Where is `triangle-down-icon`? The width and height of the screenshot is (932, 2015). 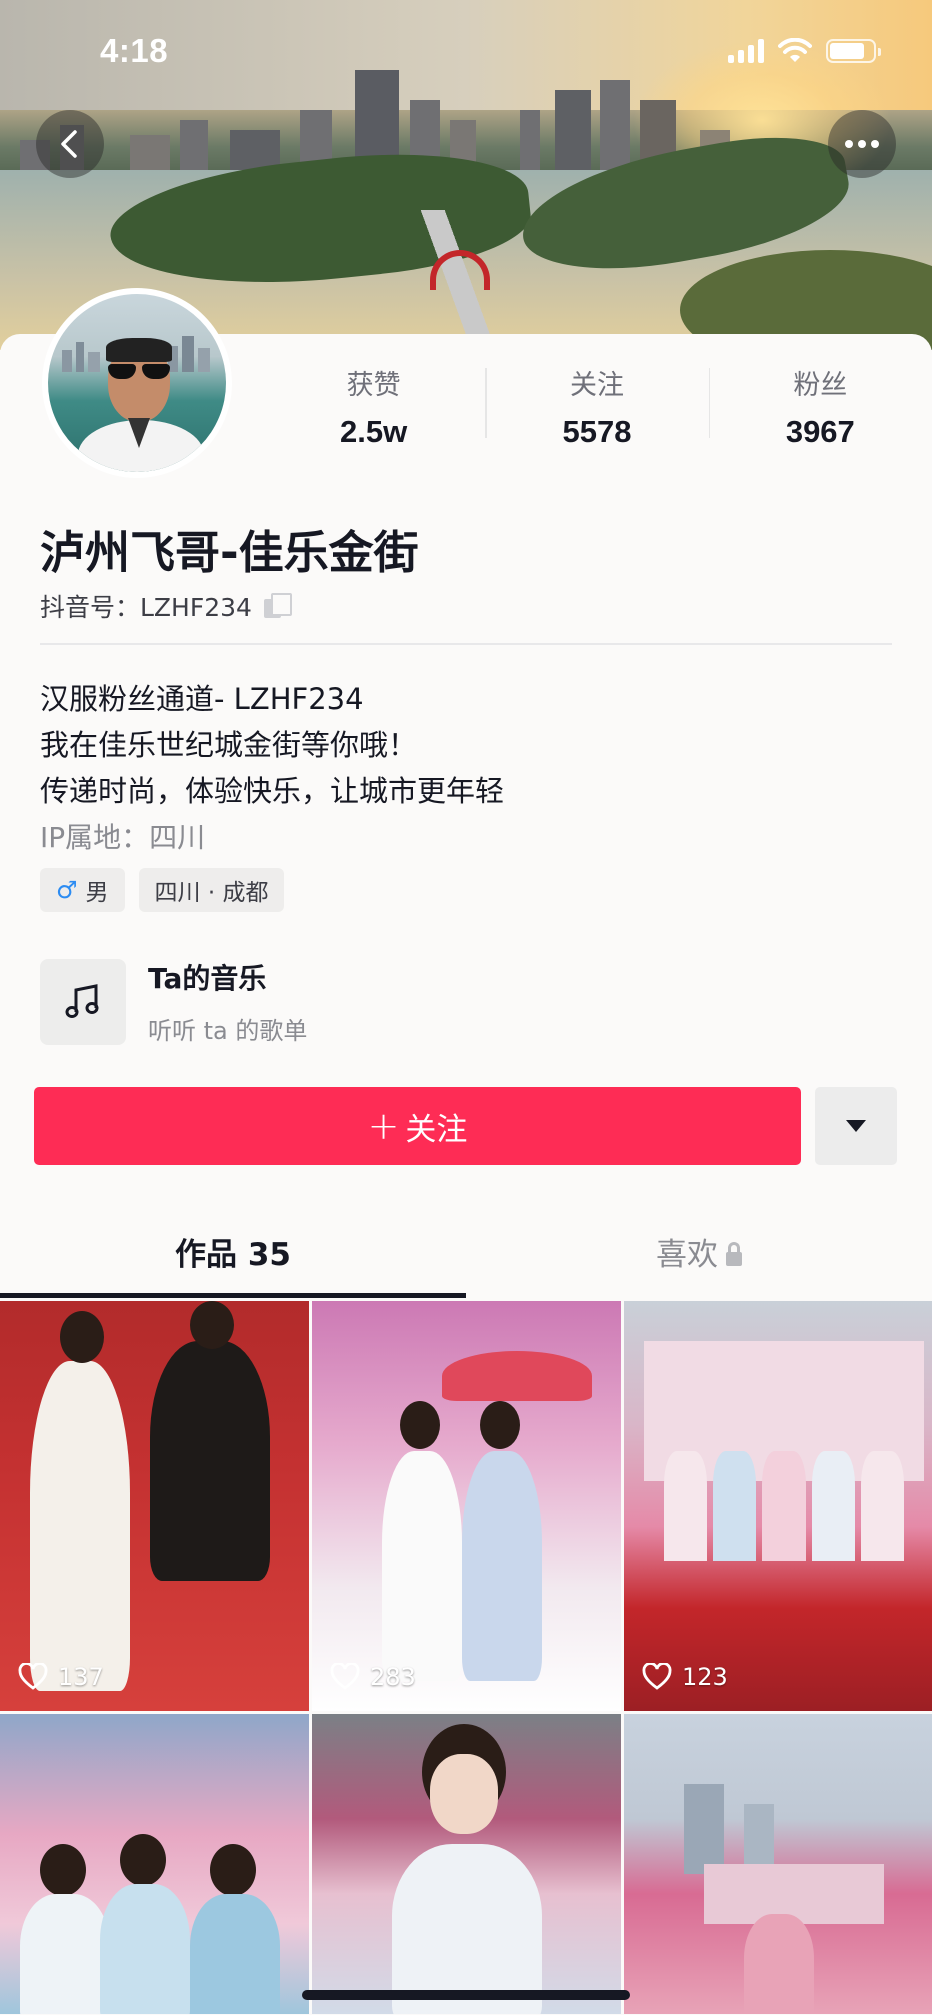 triangle-down-icon is located at coordinates (856, 1126).